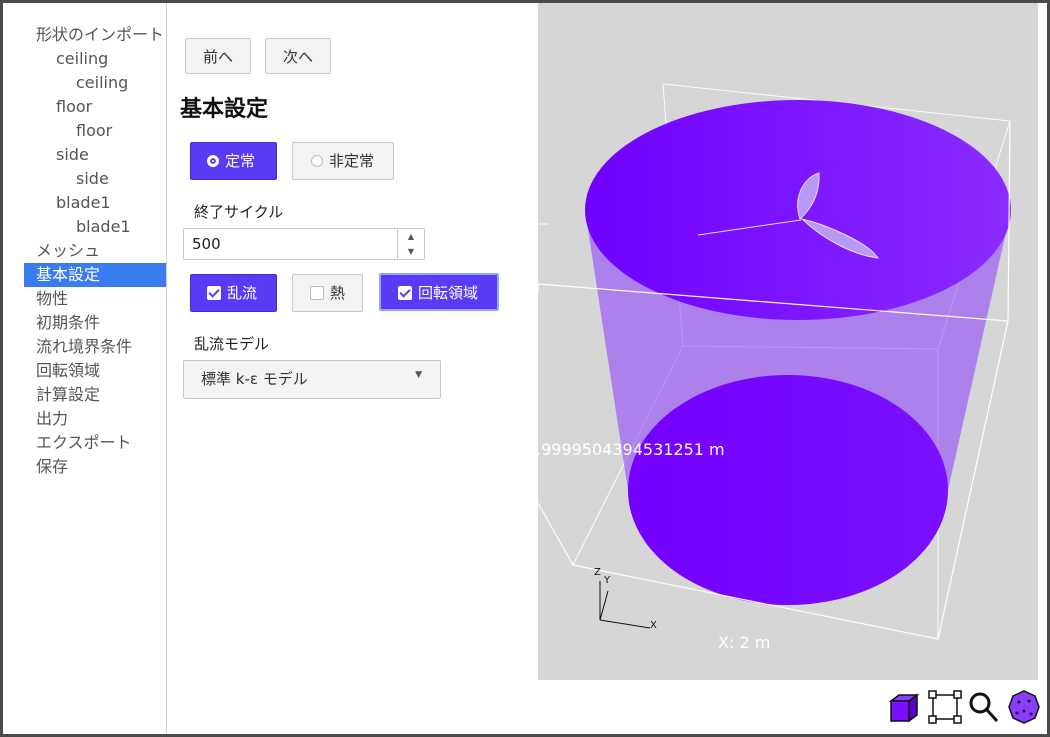 The width and height of the screenshot is (1050, 737). Describe the element at coordinates (312, 379) in the screenshot. I see `turbulence-model-select: 標準 k-ε モデル ▼` at that location.